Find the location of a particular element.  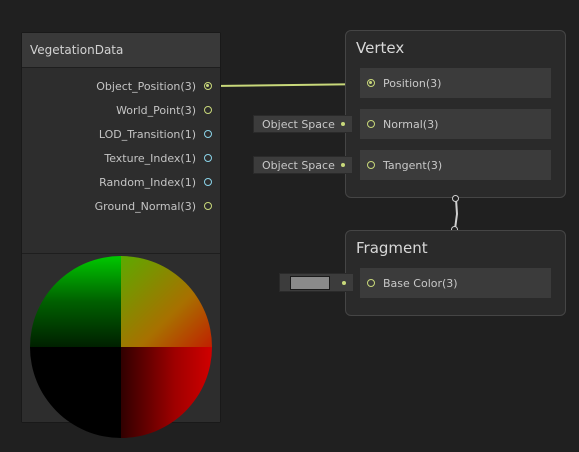

port-texture-index: Texture_Index(1) is located at coordinates (121, 158).